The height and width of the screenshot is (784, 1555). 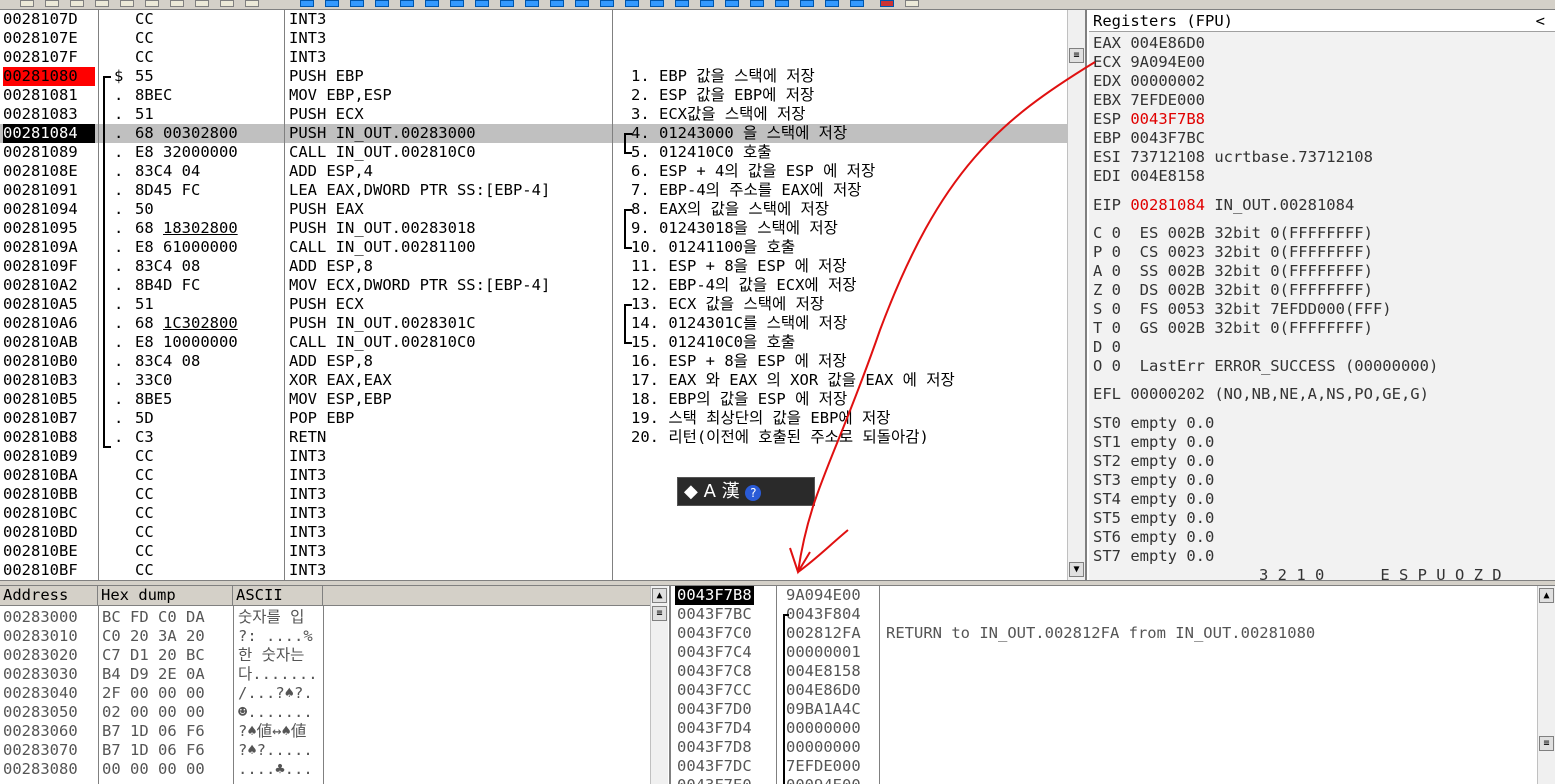 I want to click on register-line: EDX 00000002, so click(x=1149, y=81).